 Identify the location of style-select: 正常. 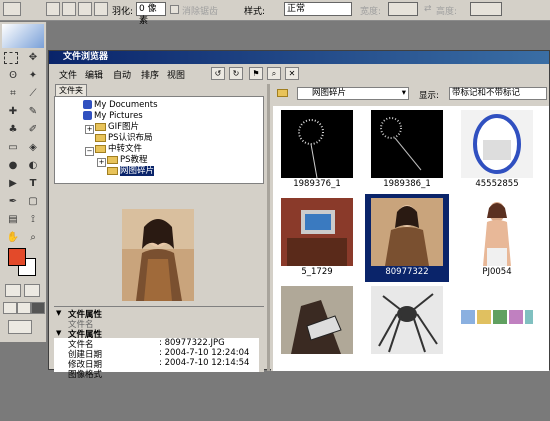
(318, 9).